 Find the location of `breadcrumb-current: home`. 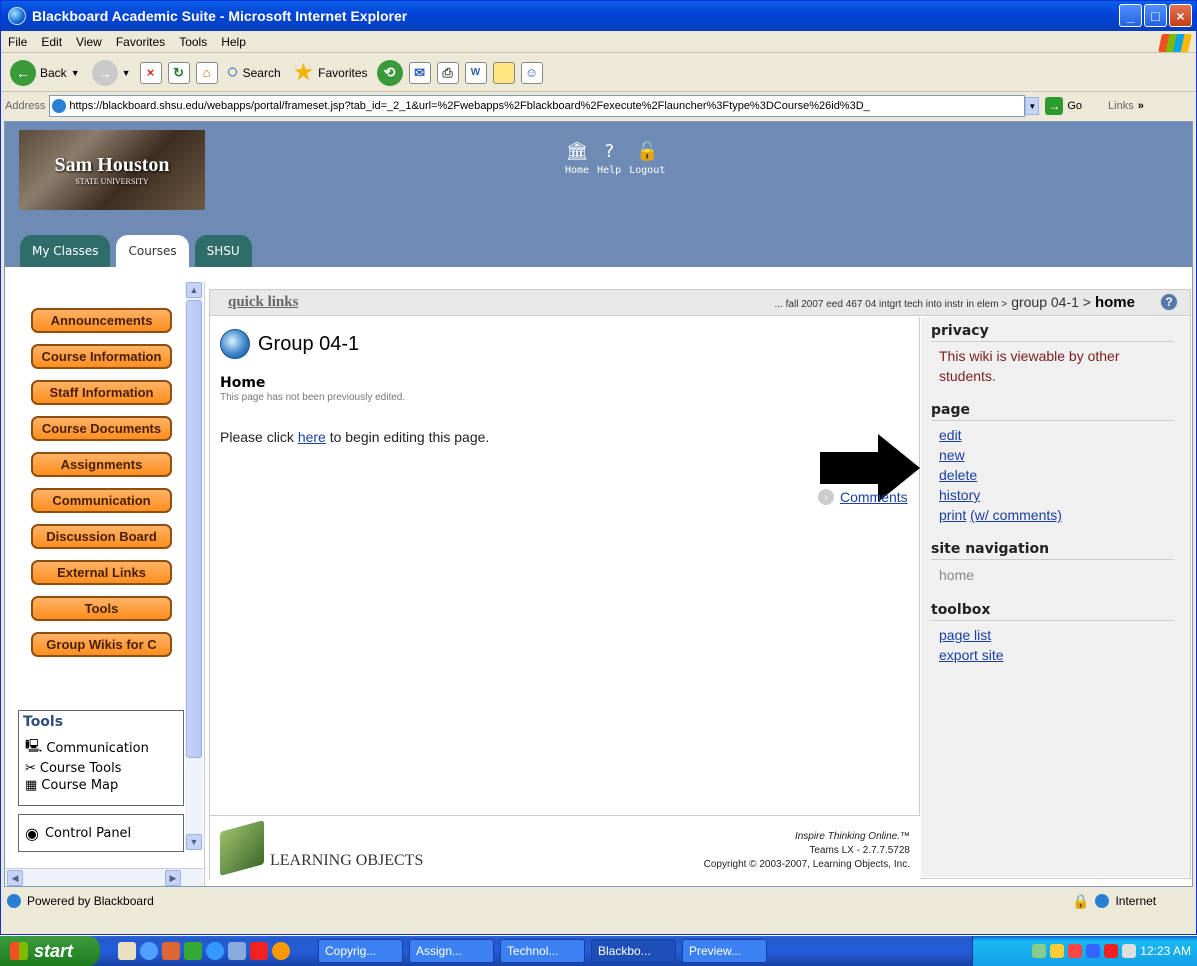

breadcrumb-current: home is located at coordinates (1114, 302).